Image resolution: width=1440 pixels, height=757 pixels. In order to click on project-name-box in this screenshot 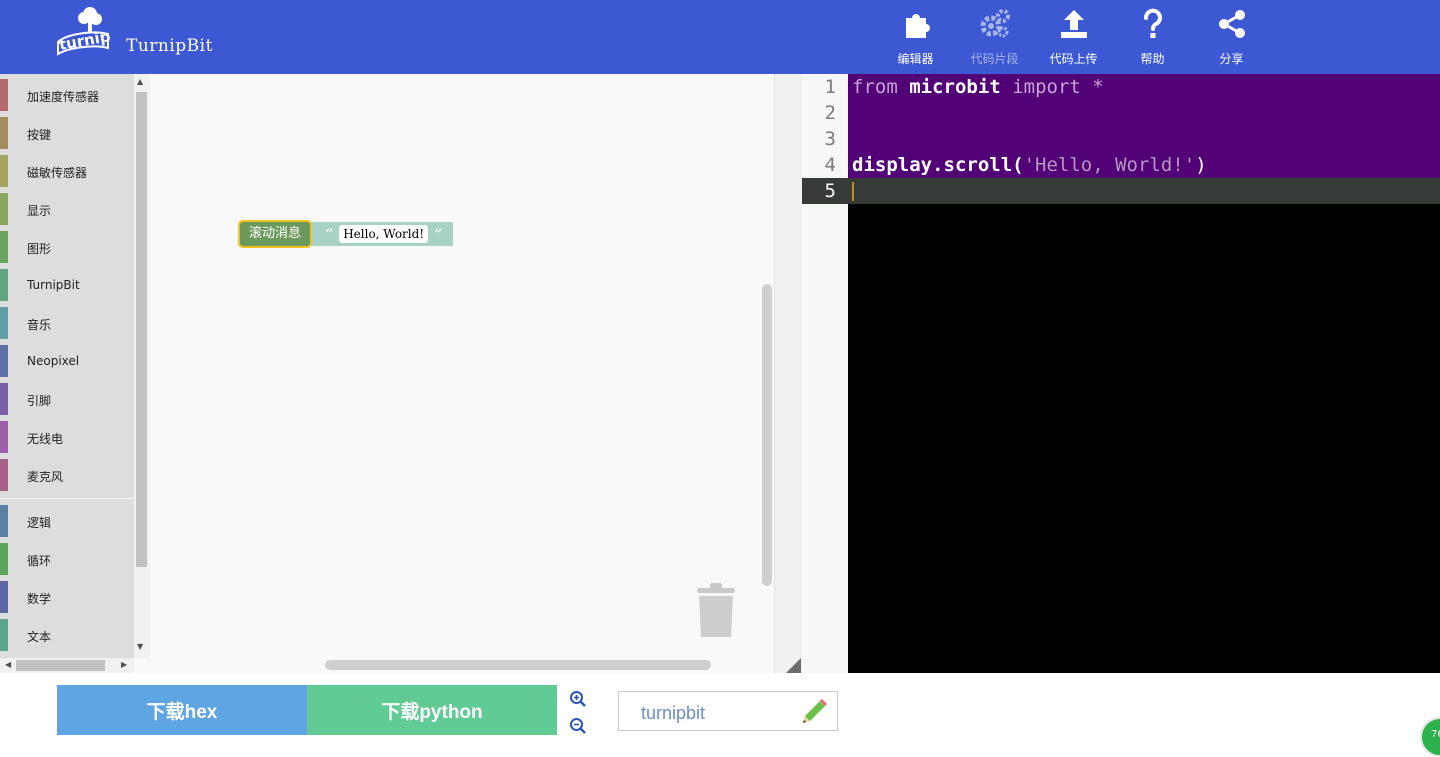, I will do `click(728, 711)`.